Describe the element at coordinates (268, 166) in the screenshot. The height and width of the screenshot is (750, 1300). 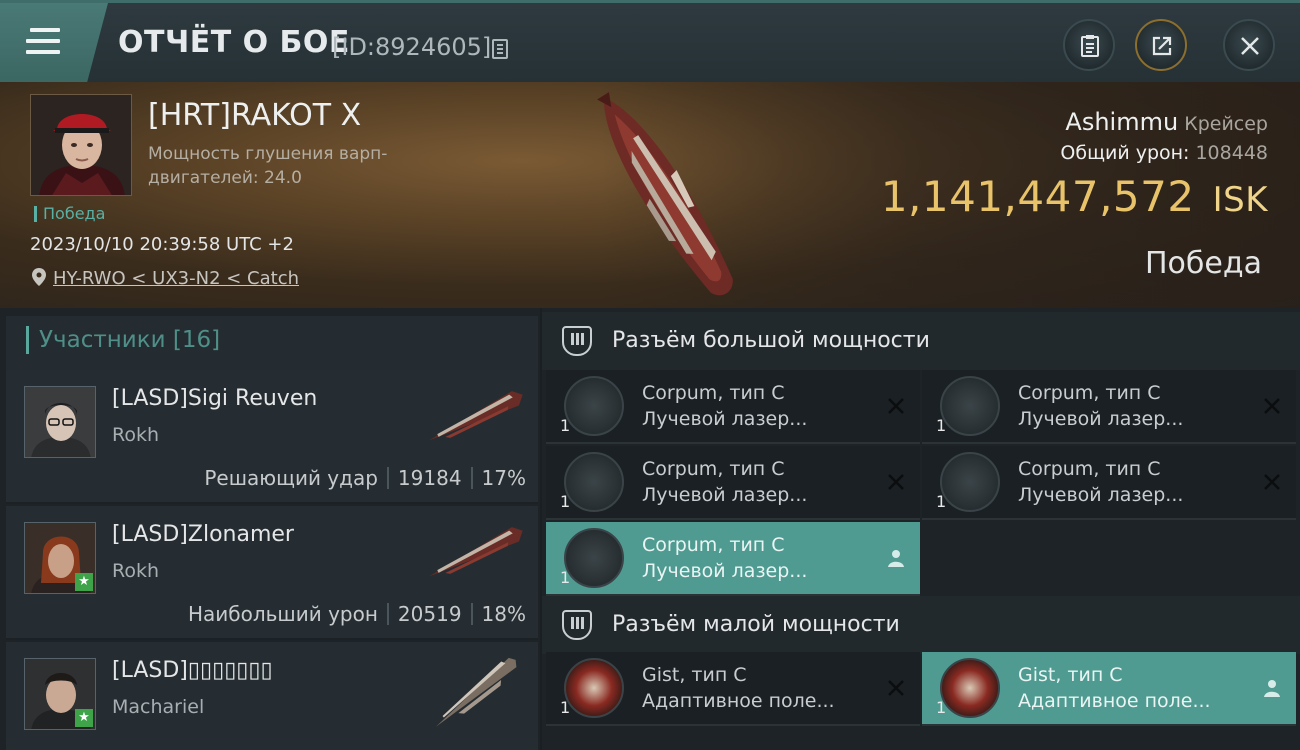
I see `warp-scramble-stat: Мощность глушения варп-двигателей: 24.0` at that location.